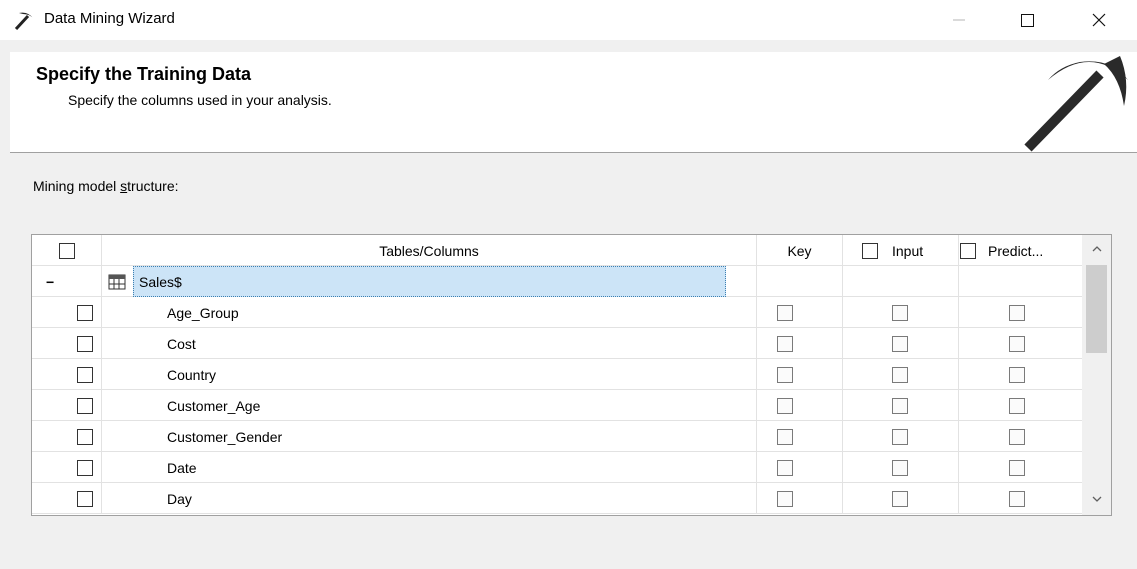  Describe the element at coordinates (109, 18) in the screenshot. I see `window-title: Data Mining Wizard` at that location.